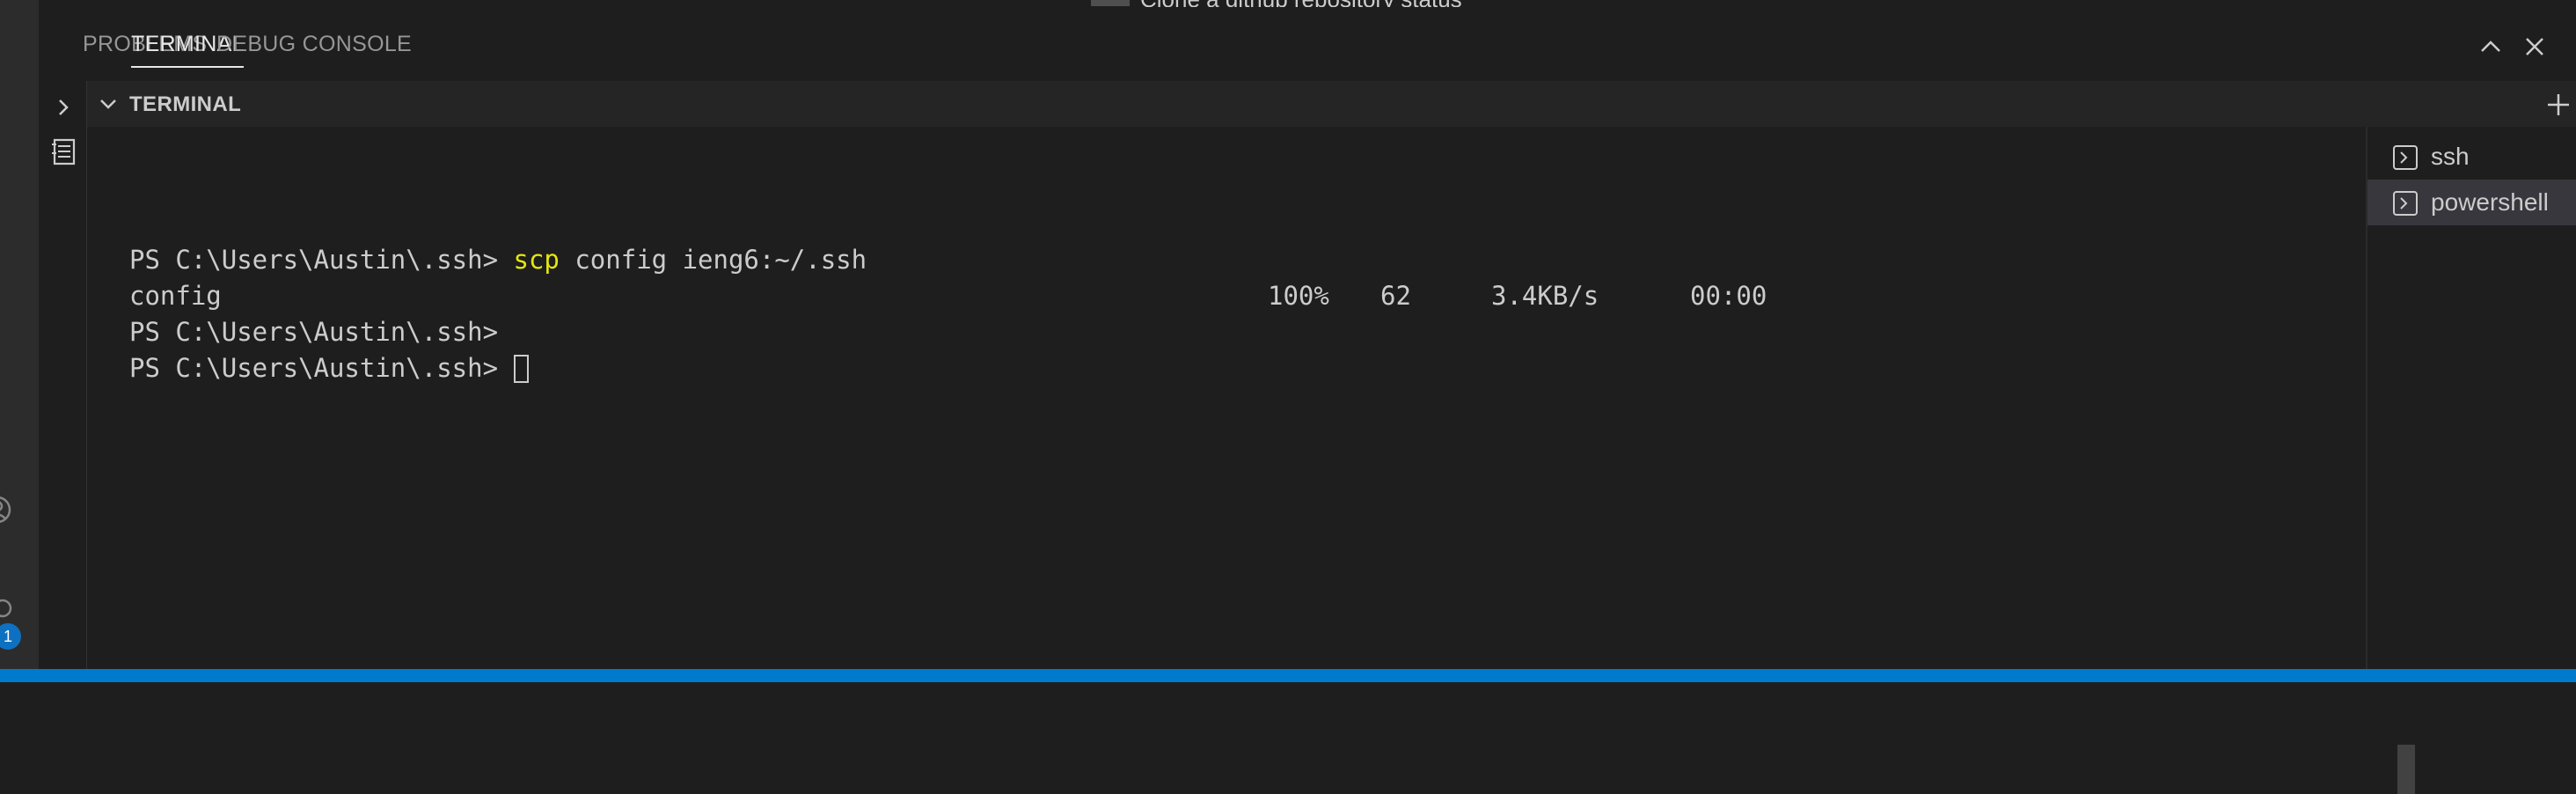  What do you see at coordinates (108, 104) in the screenshot?
I see `chevron-down-icon` at bounding box center [108, 104].